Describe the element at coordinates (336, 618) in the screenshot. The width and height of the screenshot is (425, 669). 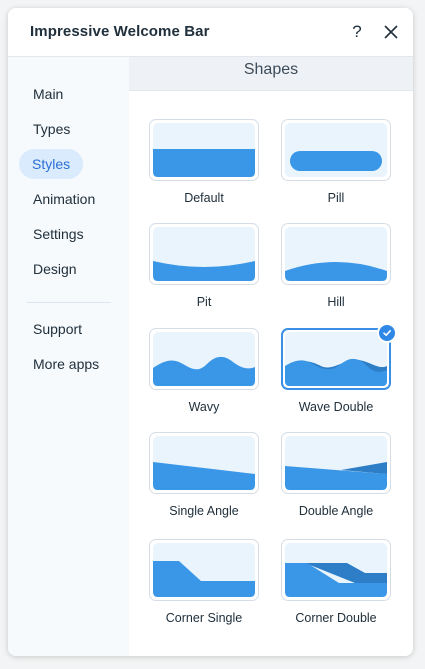
I see `shape-label: Corner Double` at that location.